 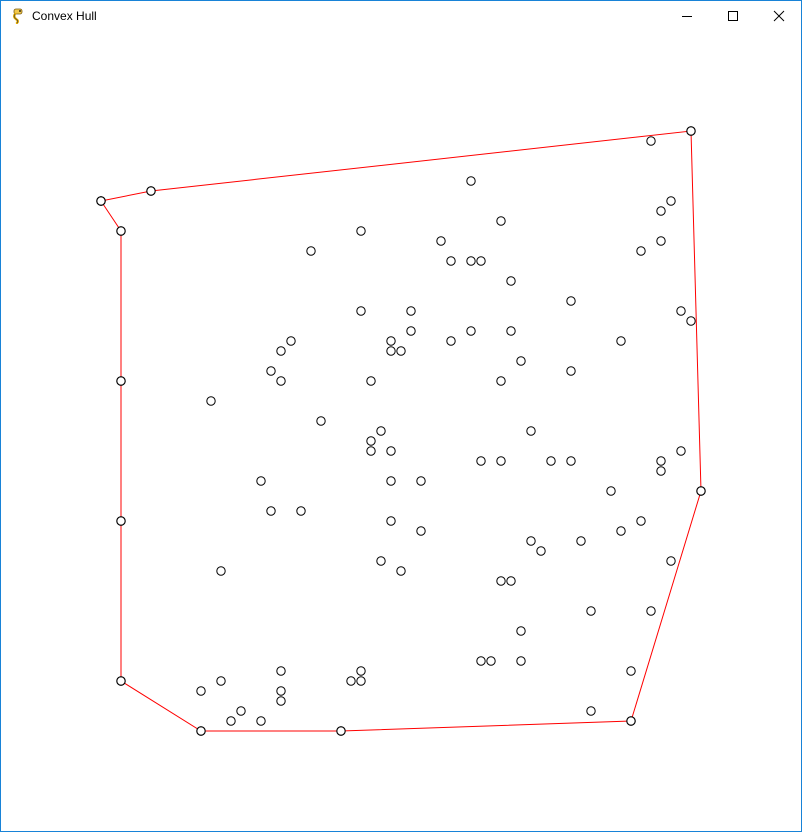 I want to click on minimize-button, so click(x=687, y=16).